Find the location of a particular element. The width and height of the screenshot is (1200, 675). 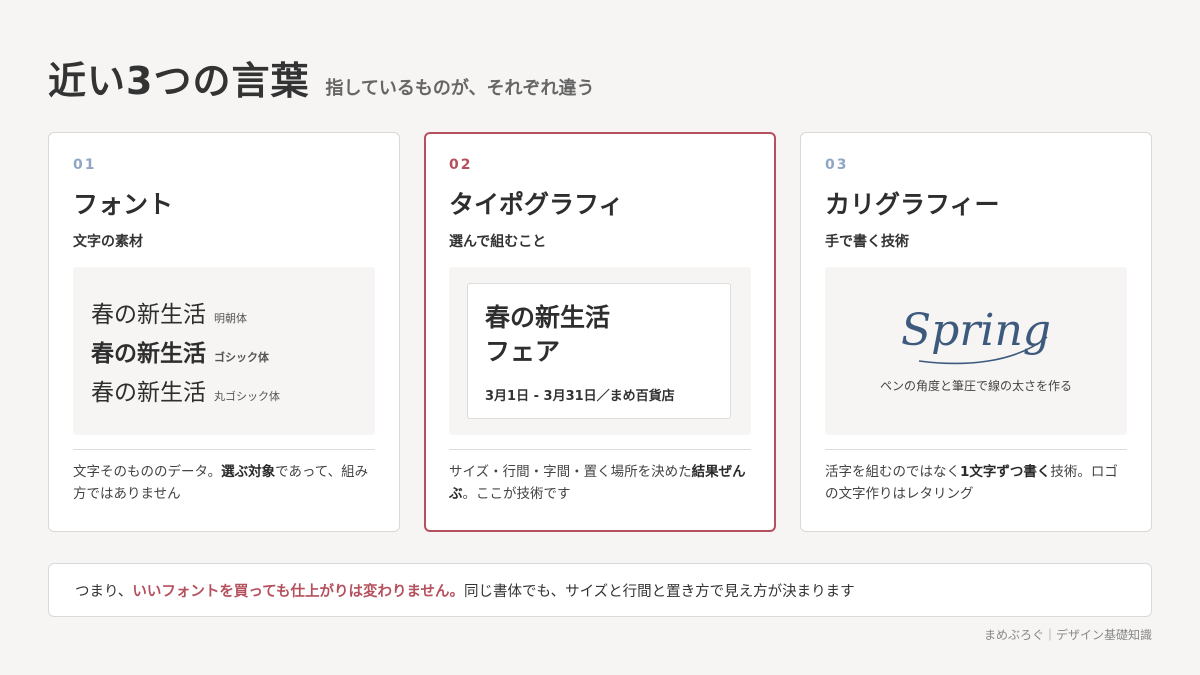

card-title: カリグラフィー is located at coordinates (912, 204).